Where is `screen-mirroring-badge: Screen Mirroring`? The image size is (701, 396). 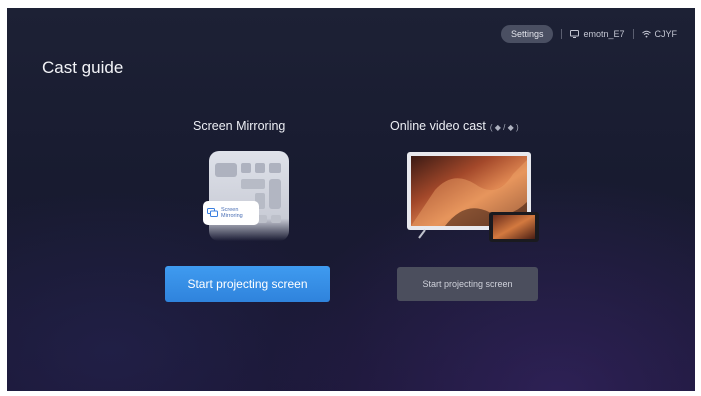
screen-mirroring-badge: Screen Mirroring is located at coordinates (231, 213).